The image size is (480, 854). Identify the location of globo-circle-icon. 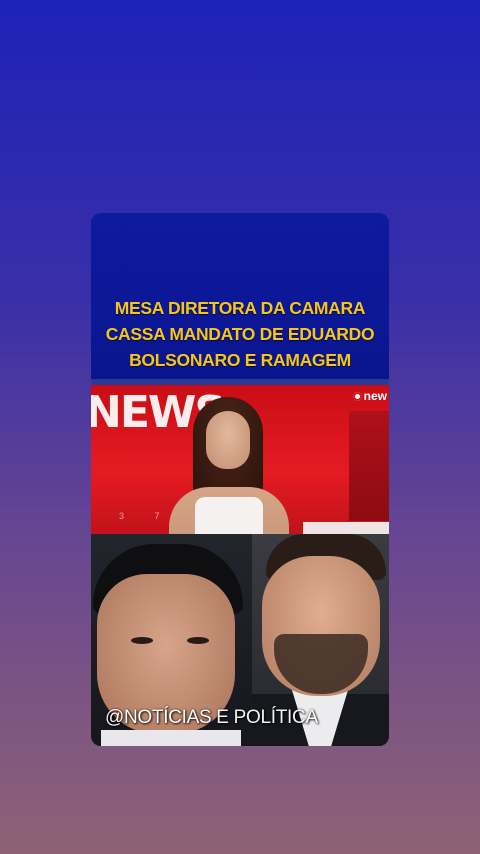
(357, 396).